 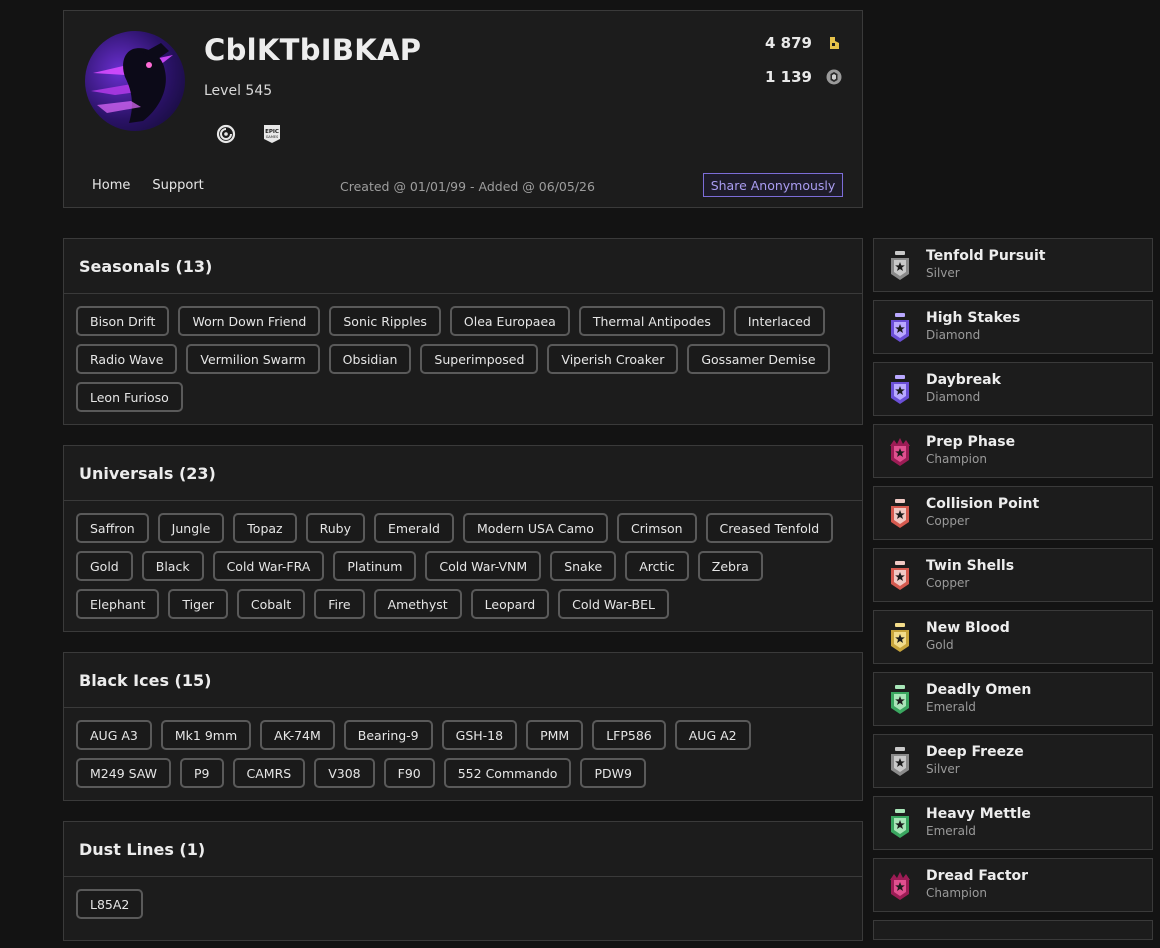 What do you see at coordinates (271, 604) in the screenshot?
I see `skin-chip: Cobalt` at bounding box center [271, 604].